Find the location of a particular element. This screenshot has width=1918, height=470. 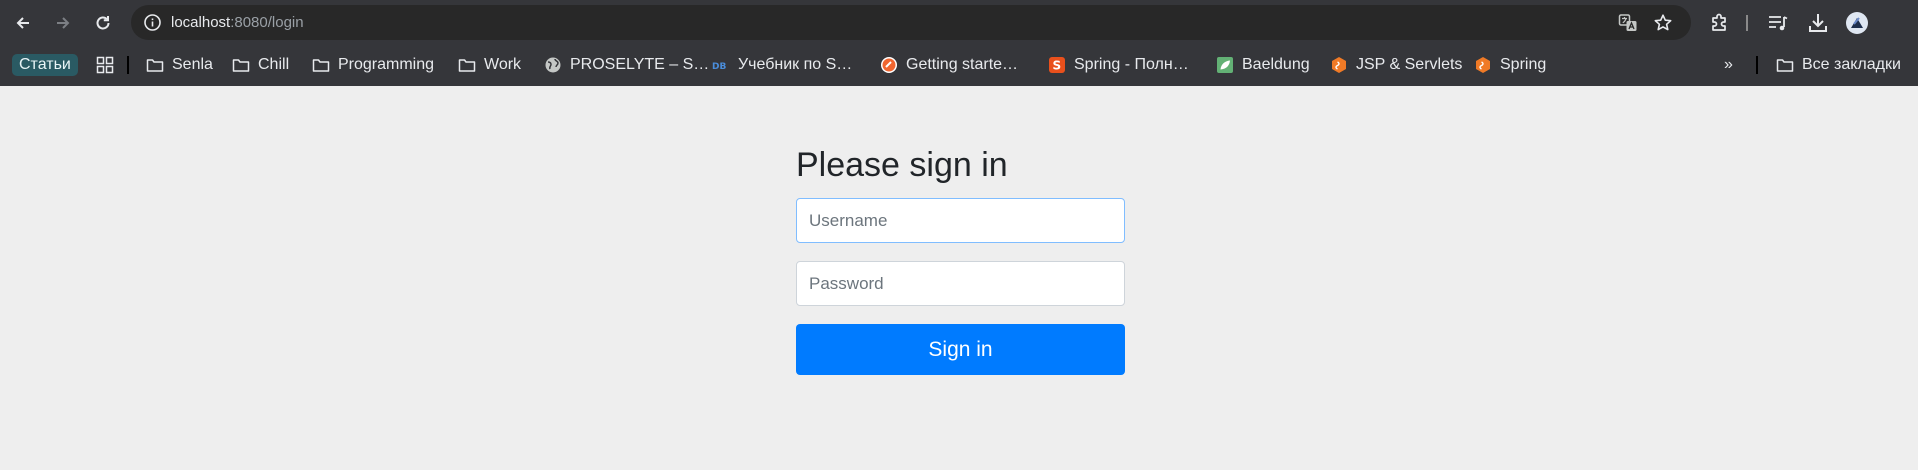

url-path: :8080/login is located at coordinates (267, 22).